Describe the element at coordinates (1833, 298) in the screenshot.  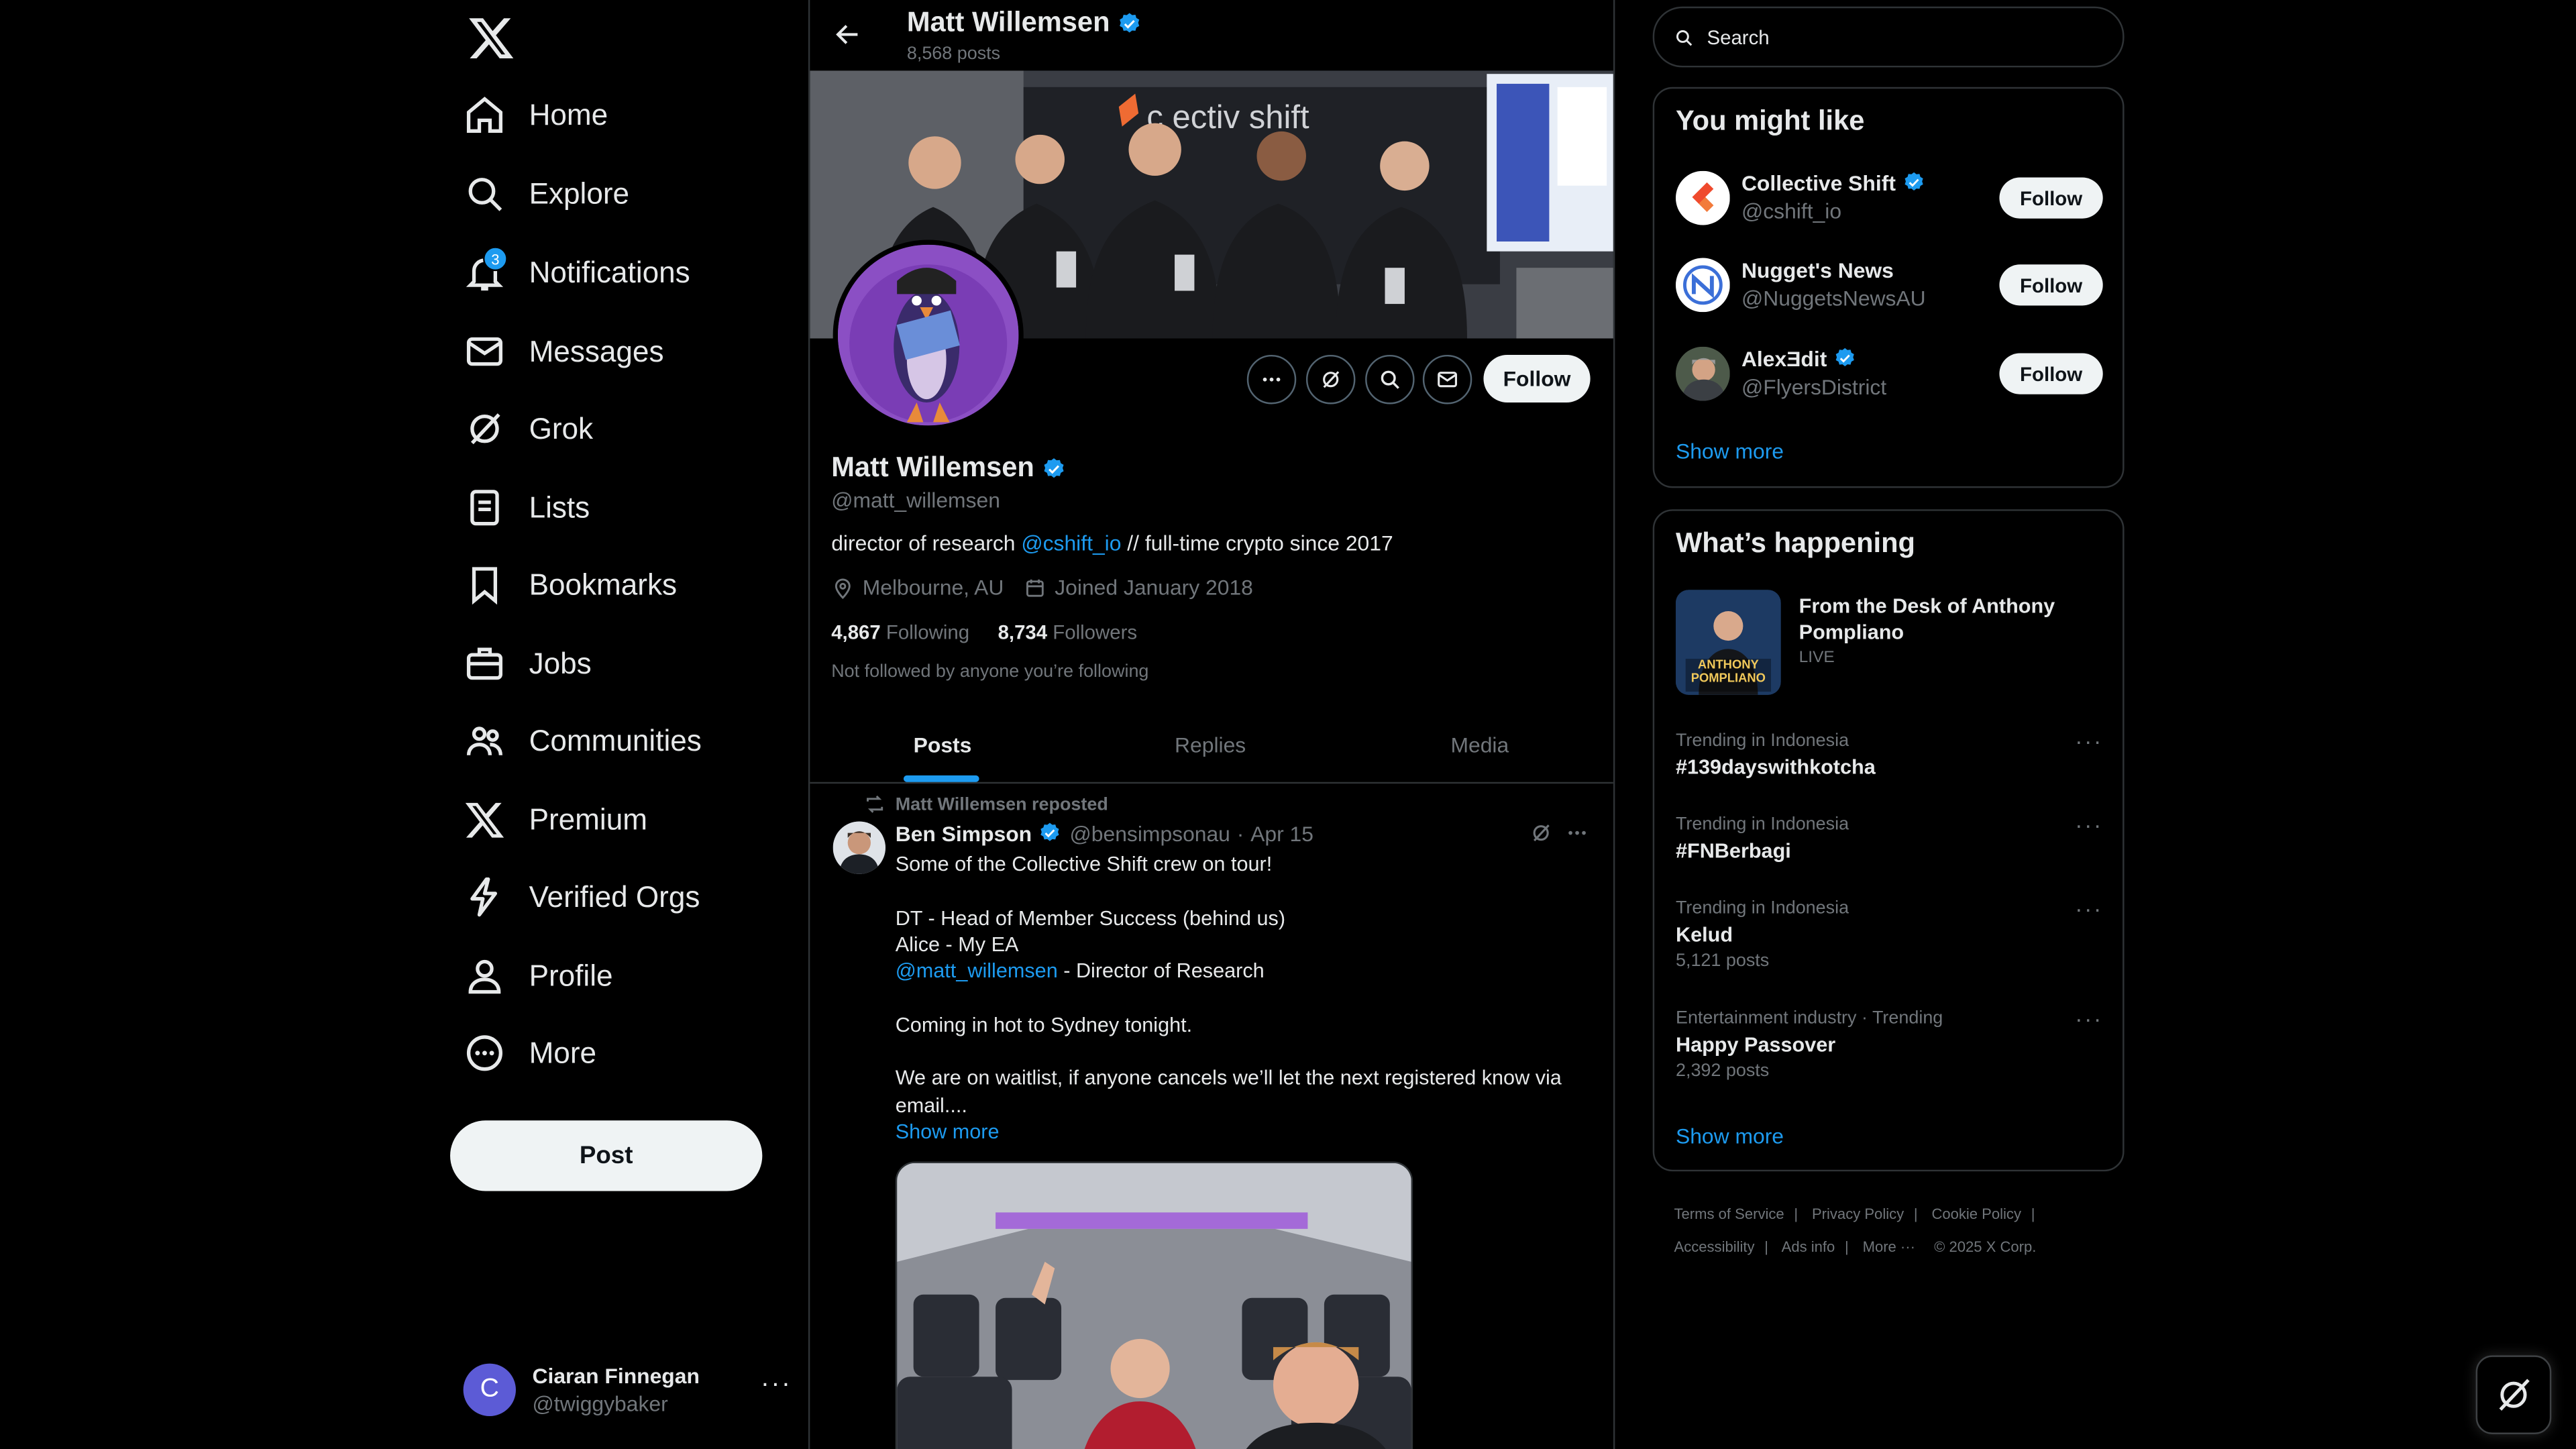
I see `suggestion-handle: @NuggetsNewsAU` at that location.